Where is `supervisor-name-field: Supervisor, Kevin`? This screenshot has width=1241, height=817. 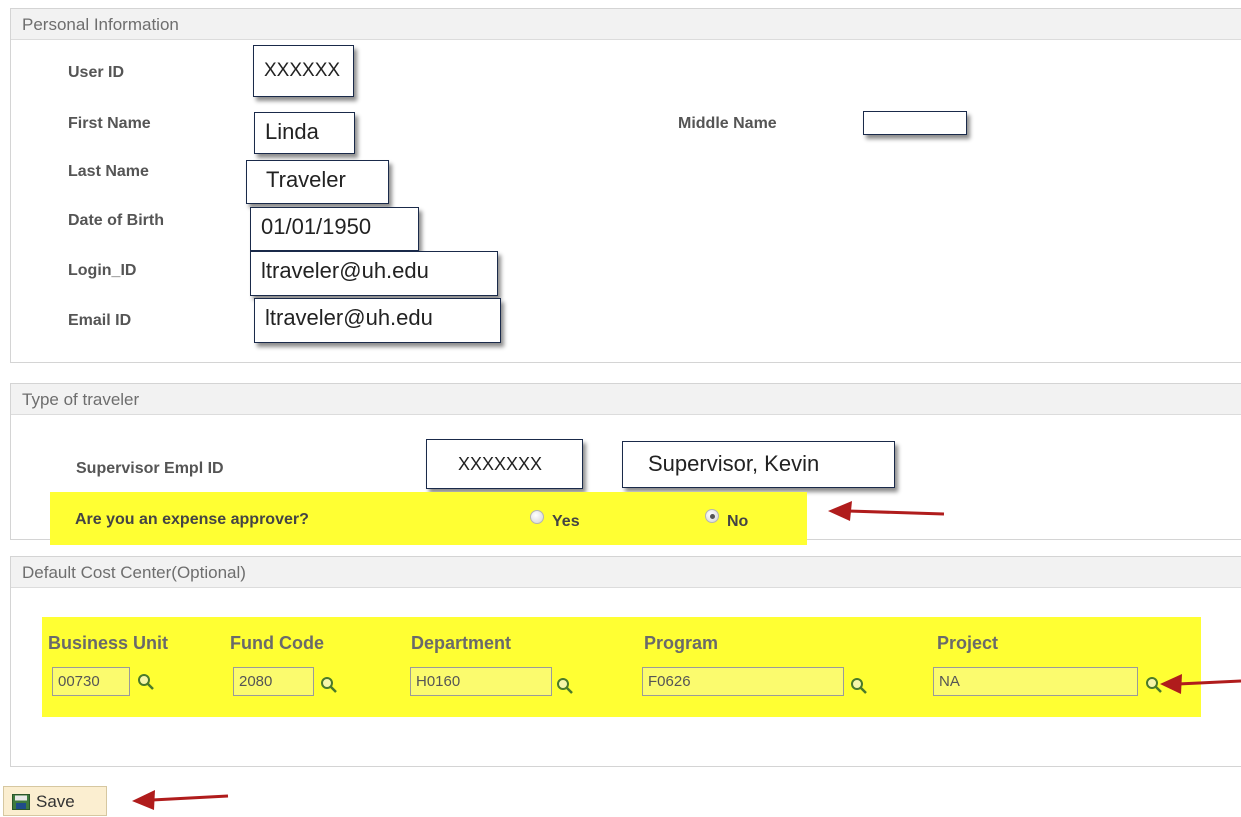 supervisor-name-field: Supervisor, Kevin is located at coordinates (758, 464).